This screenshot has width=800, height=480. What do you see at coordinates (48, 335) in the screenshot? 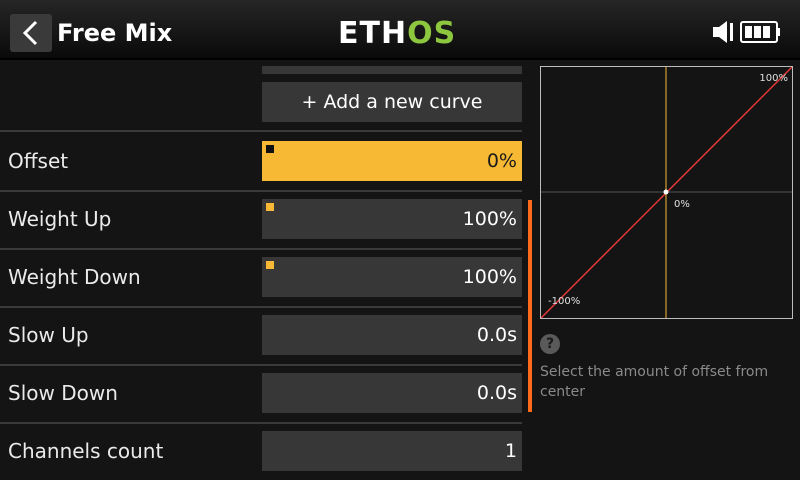
I see `slow-up-label: Slow Up` at bounding box center [48, 335].